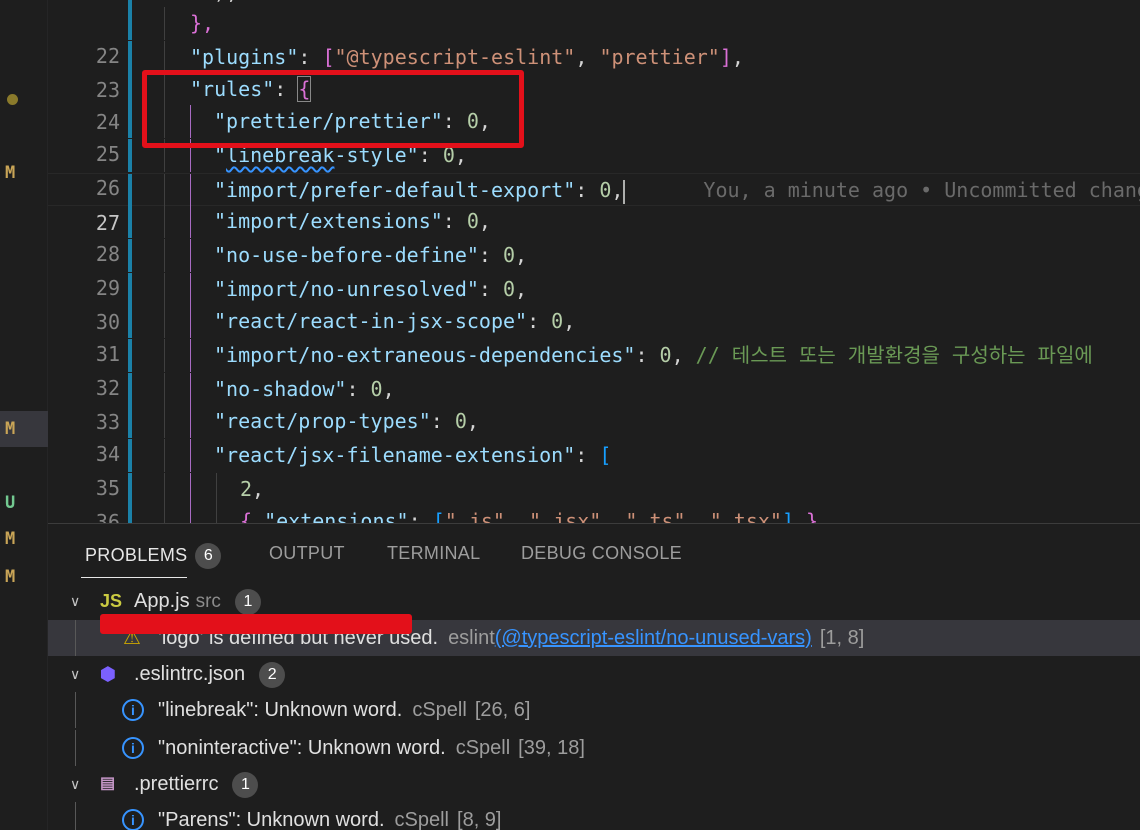  What do you see at coordinates (210, 674) in the screenshot?
I see `problem-file-name: .eslintrc.json 2` at bounding box center [210, 674].